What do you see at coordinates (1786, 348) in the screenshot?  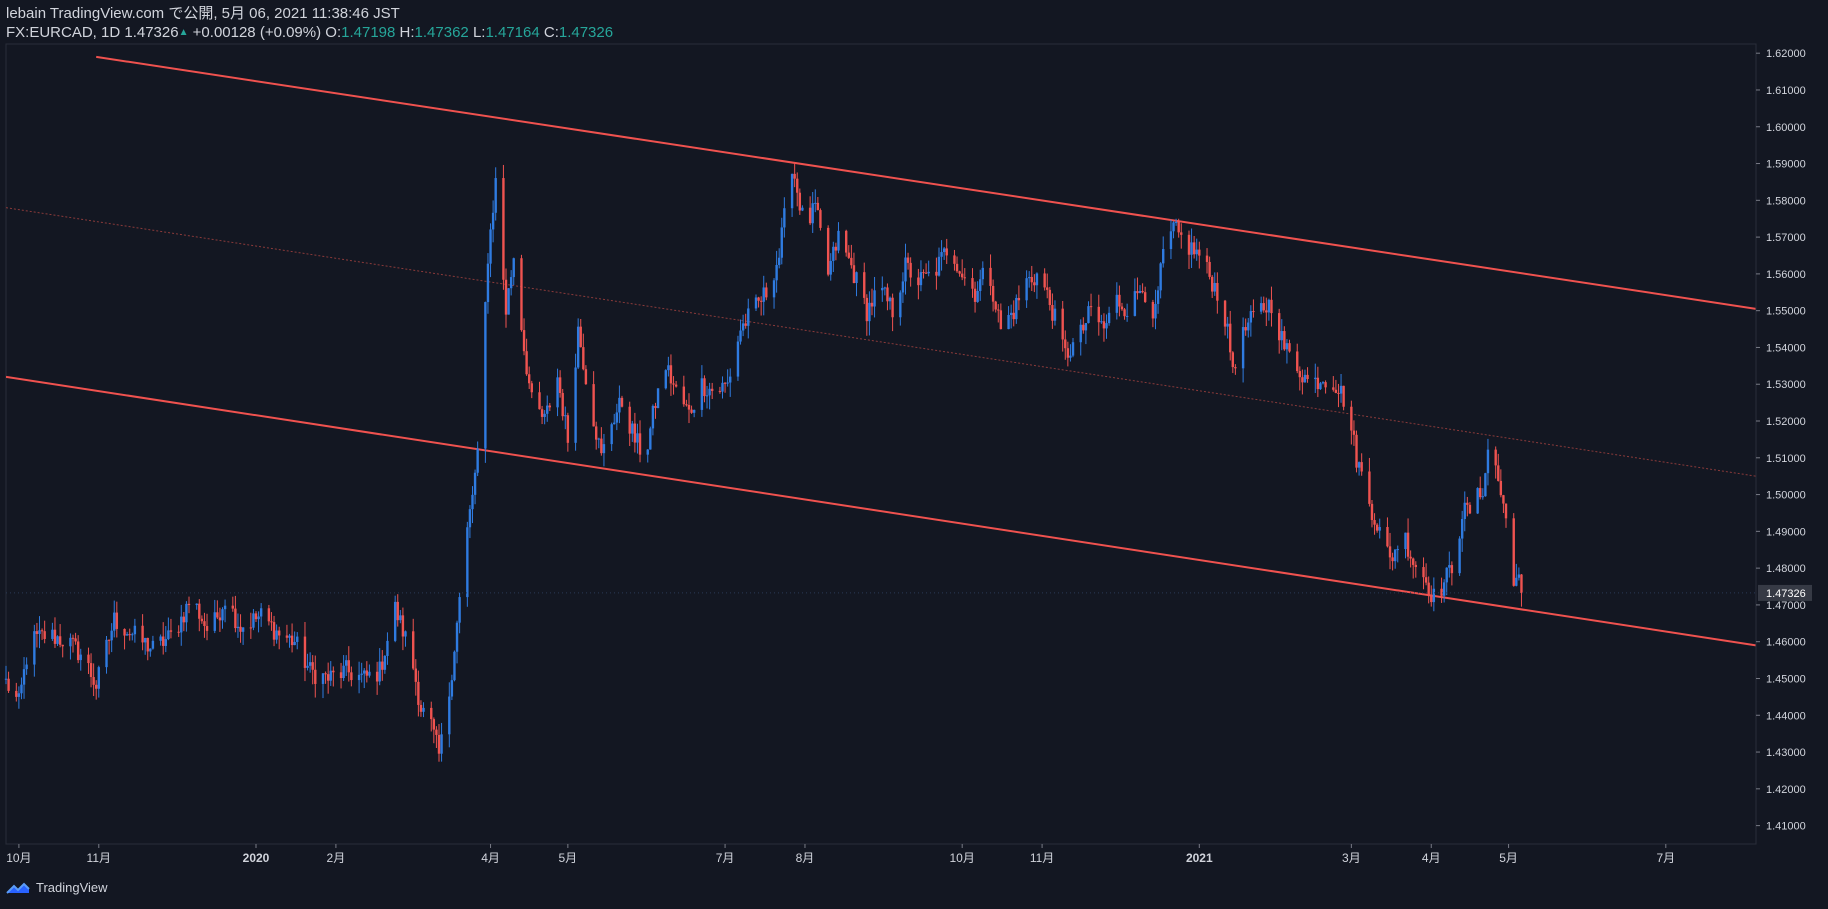 I see `price-tick-label: 1.54000` at bounding box center [1786, 348].